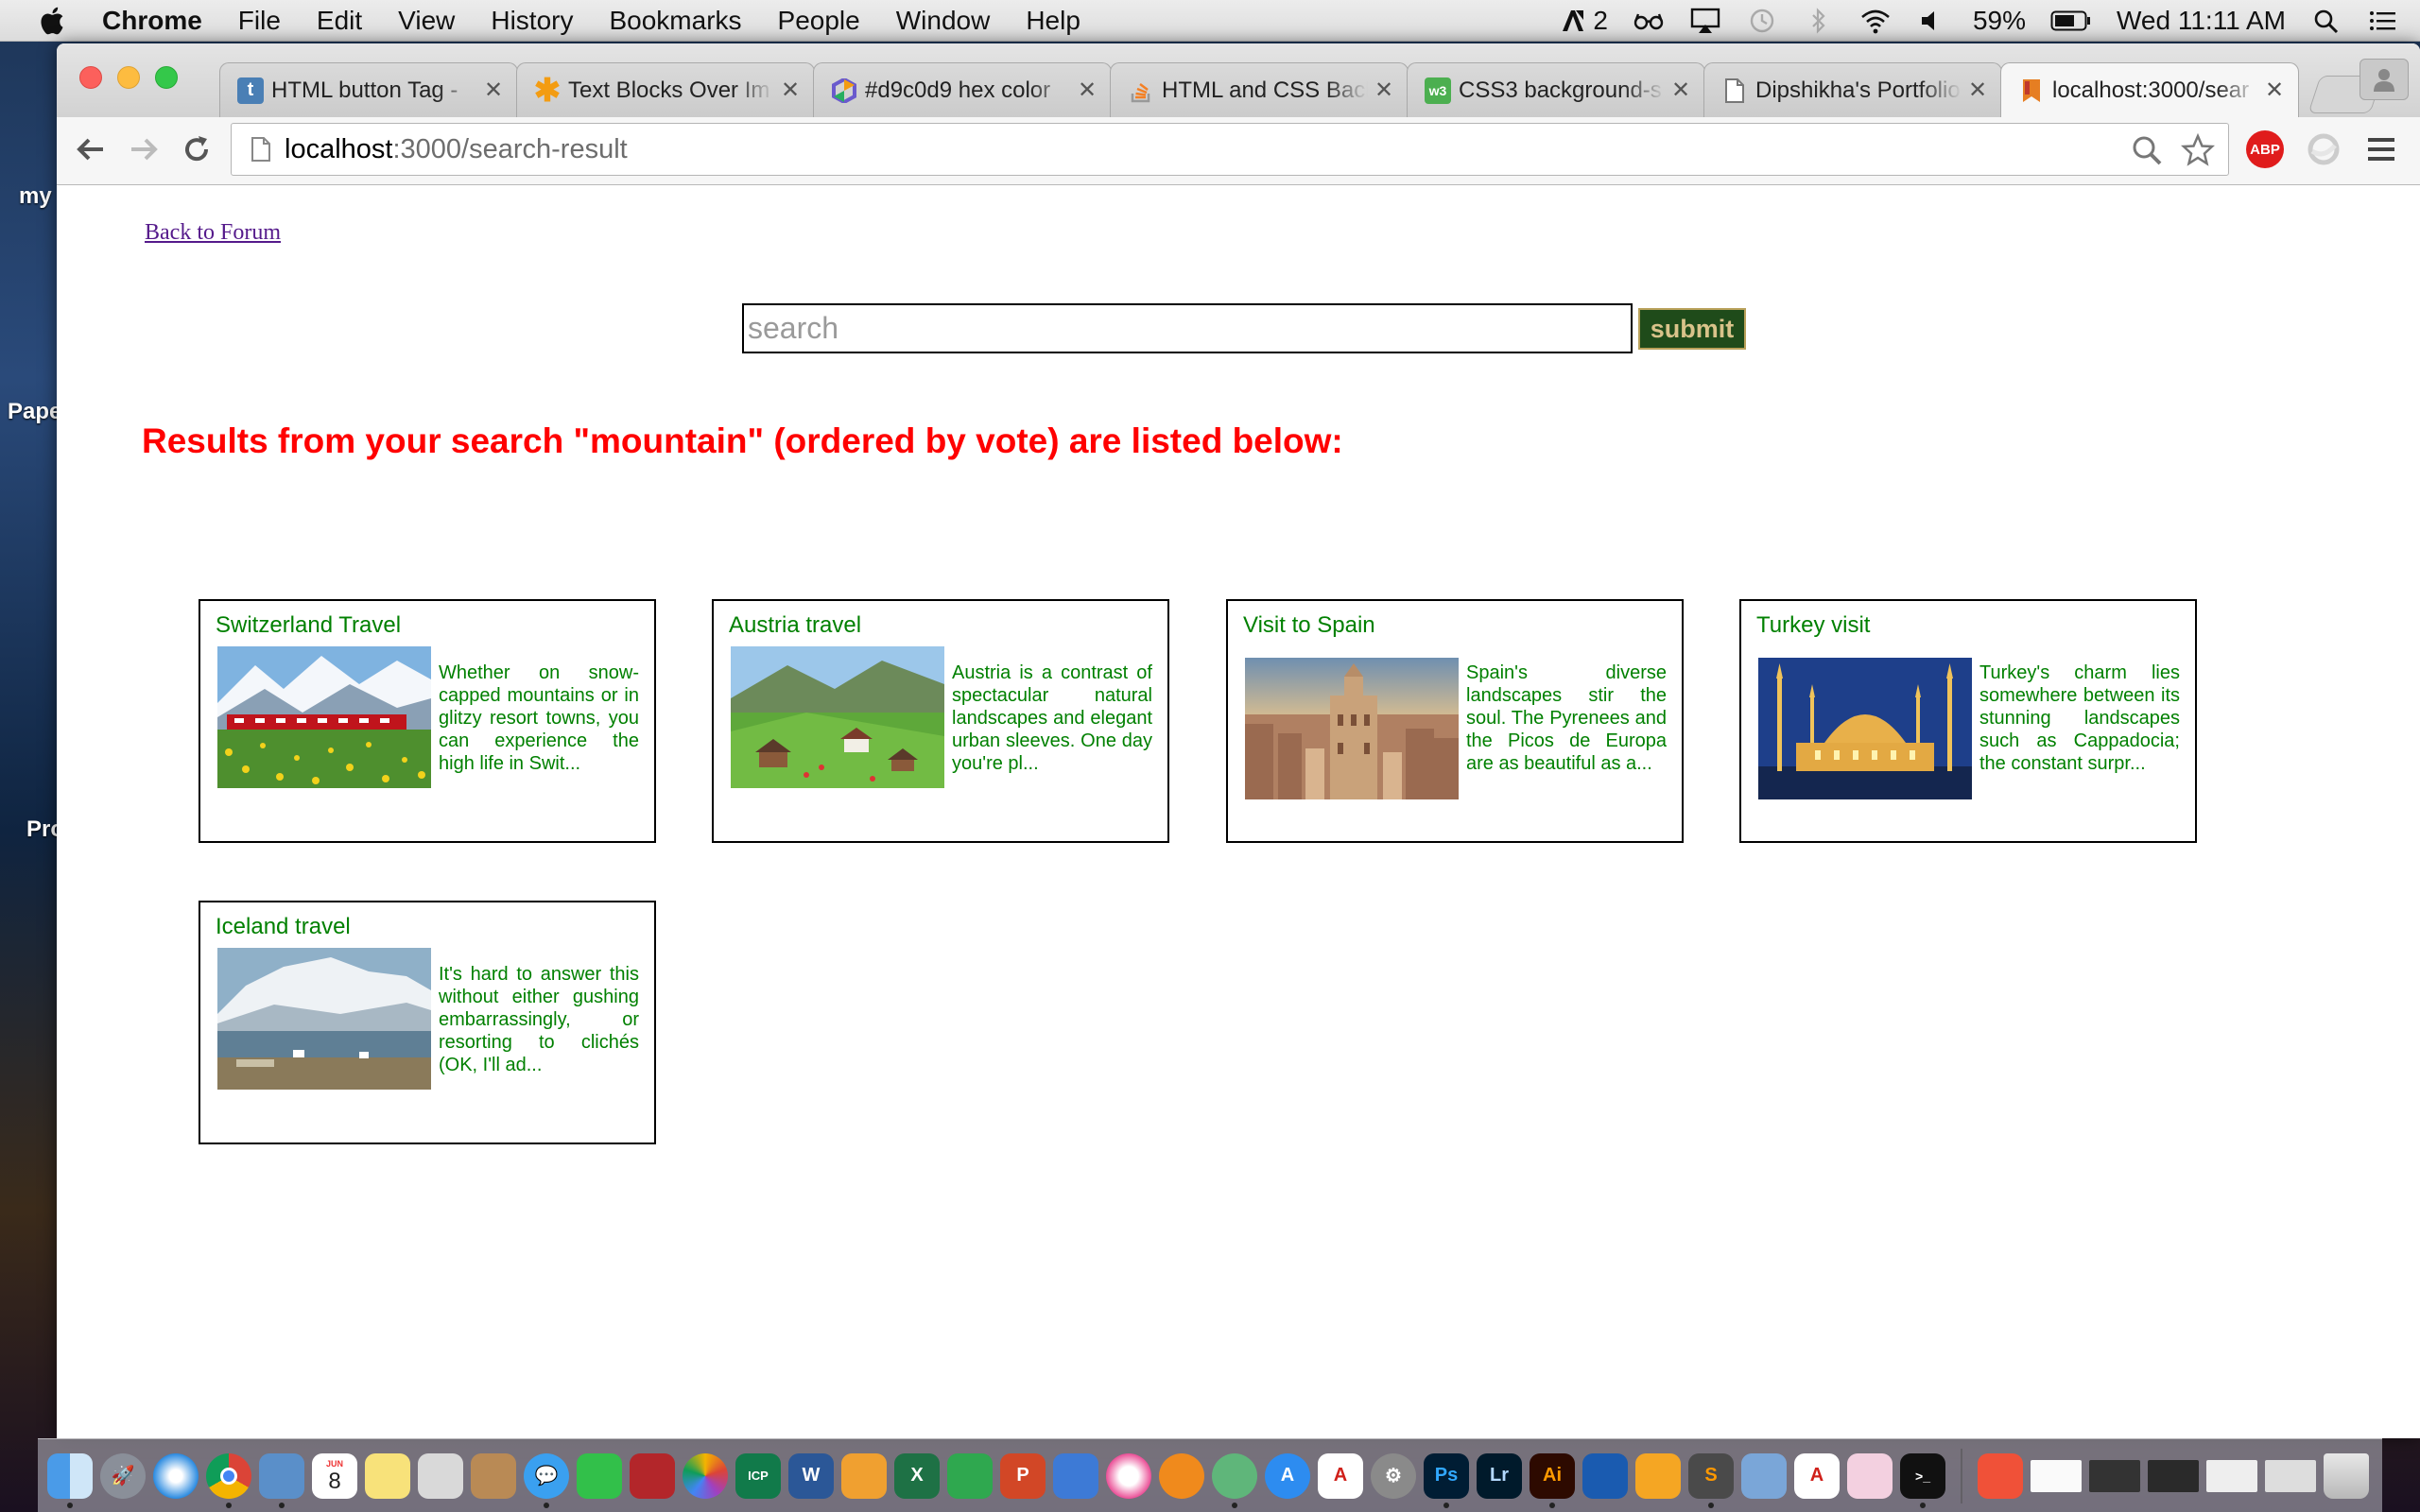 The image size is (2420, 1512). What do you see at coordinates (653, 1475) in the screenshot?
I see `photo-booth-icon` at bounding box center [653, 1475].